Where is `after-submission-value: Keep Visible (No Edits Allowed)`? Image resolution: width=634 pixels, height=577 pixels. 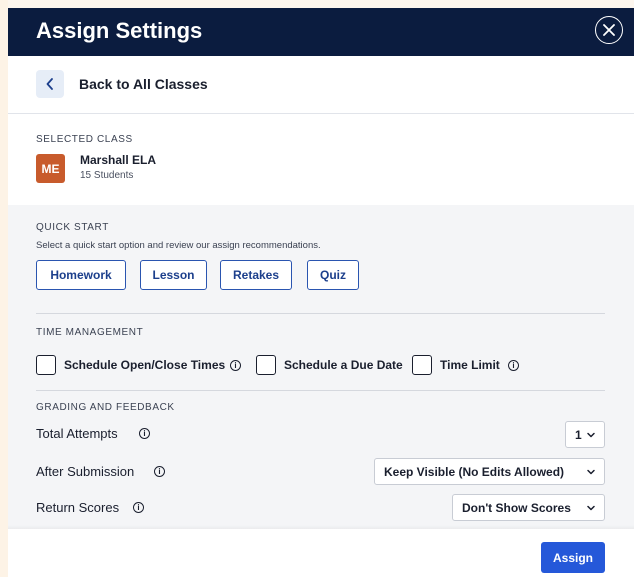
after-submission-value: Keep Visible (No Edits Allowed) is located at coordinates (474, 471).